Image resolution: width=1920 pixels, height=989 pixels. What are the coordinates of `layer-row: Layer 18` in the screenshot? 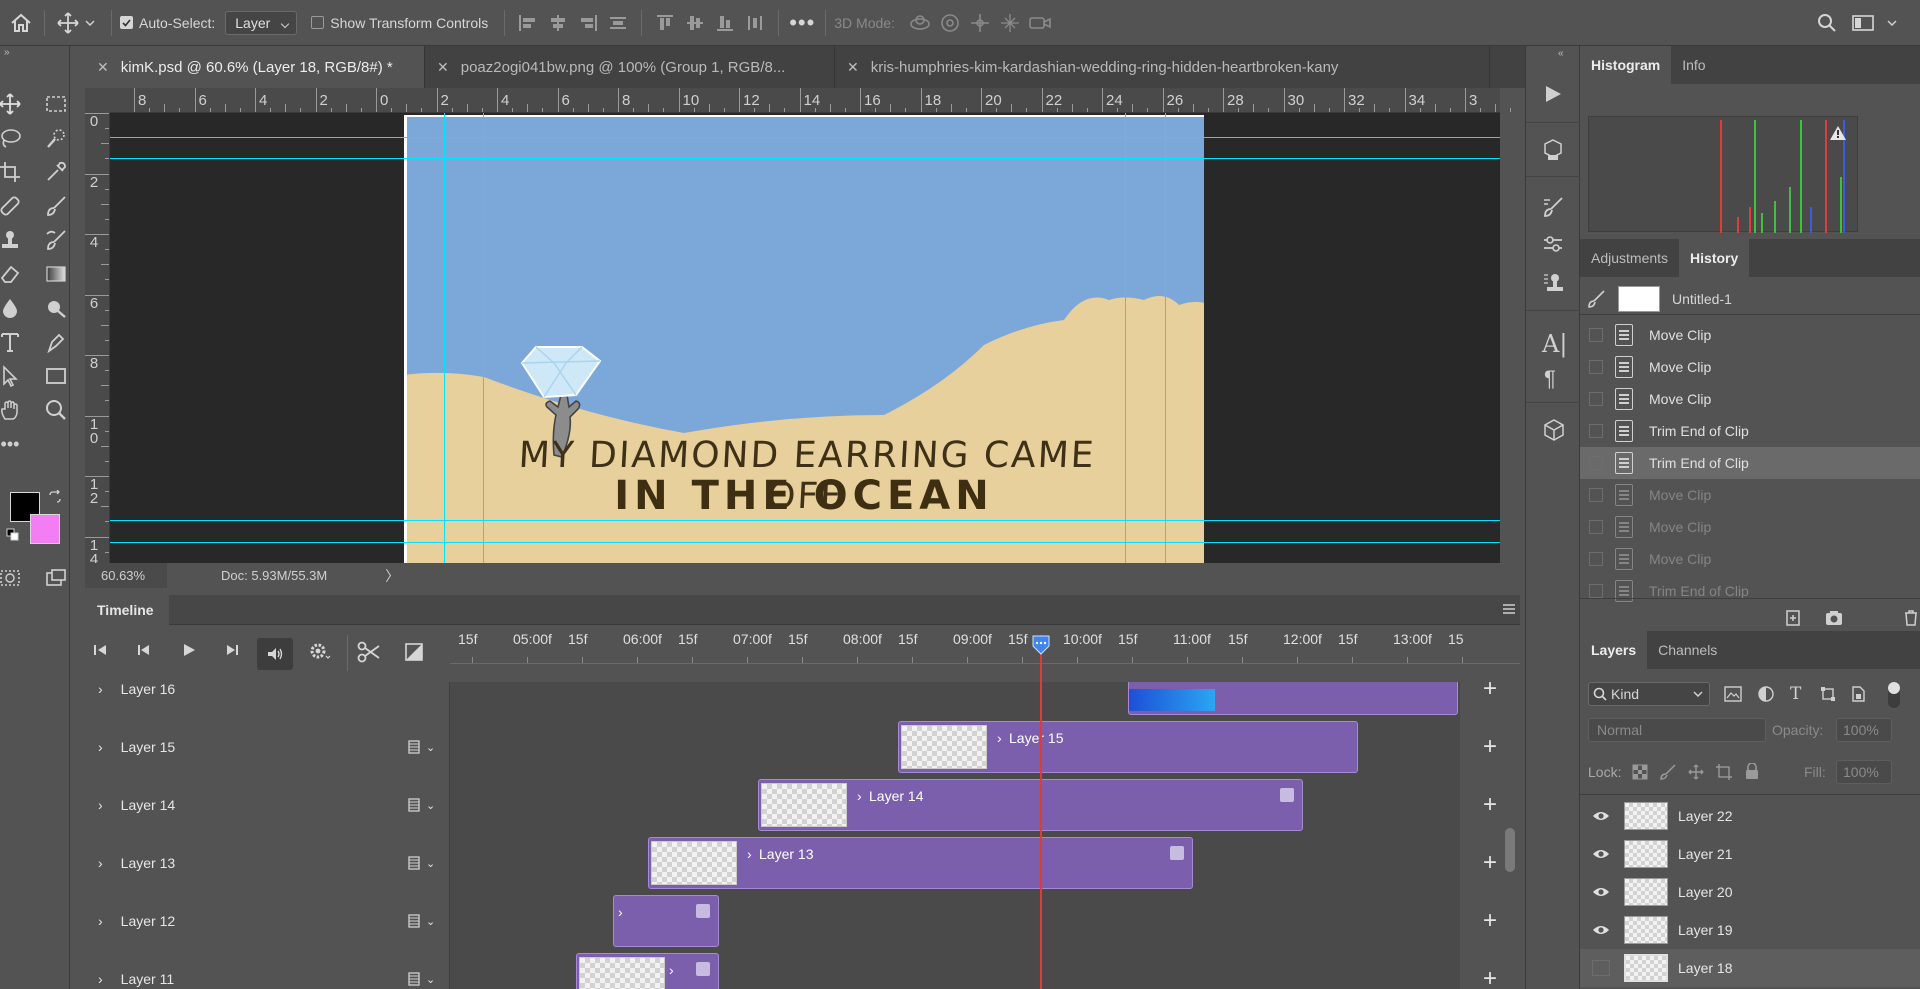 It's located at (1750, 968).